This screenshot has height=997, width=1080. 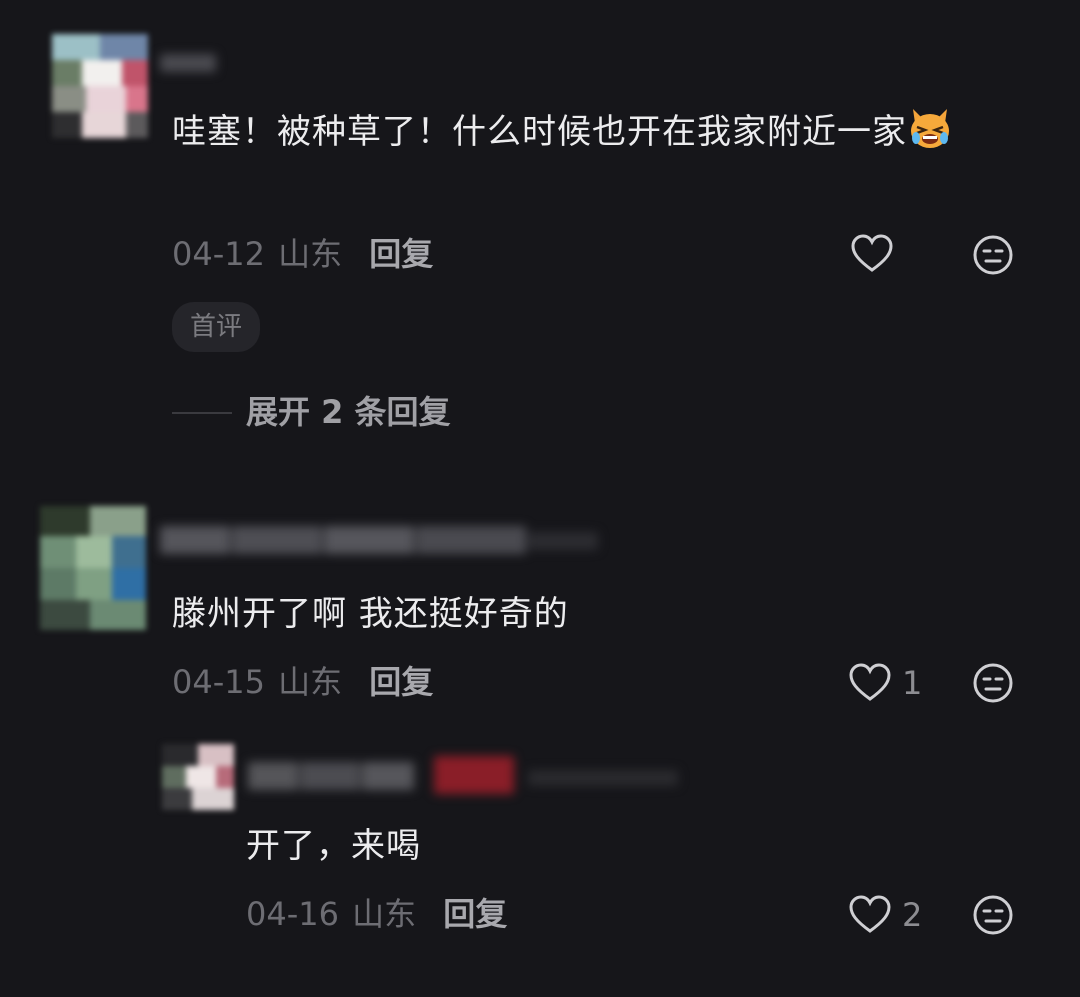 I want to click on like-button: 1, so click(x=893, y=683).